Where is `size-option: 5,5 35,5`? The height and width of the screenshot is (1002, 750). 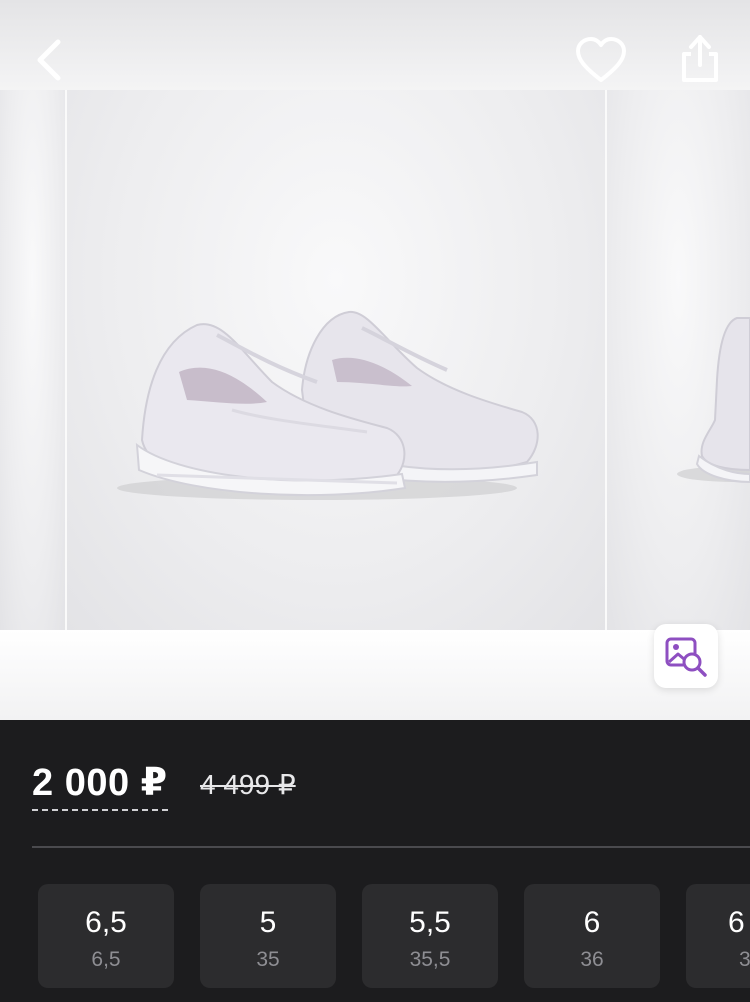
size-option: 5,5 35,5 is located at coordinates (430, 936).